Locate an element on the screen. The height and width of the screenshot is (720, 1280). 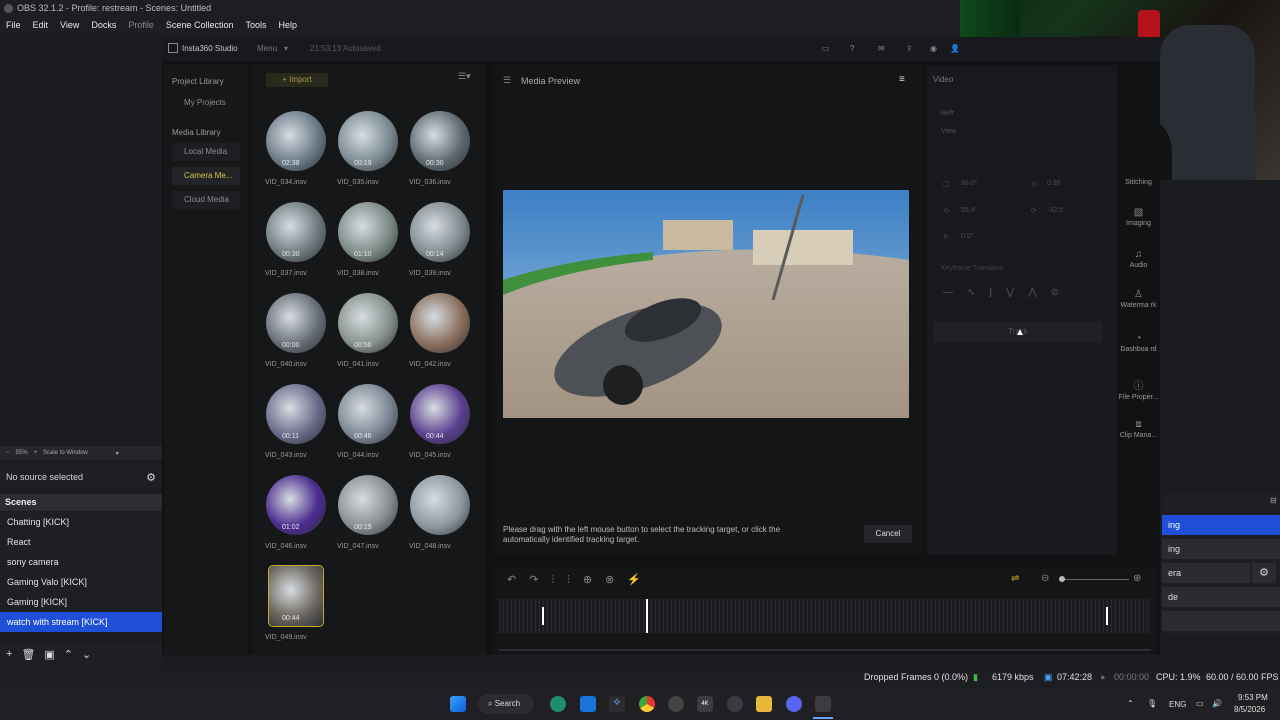
menu-scene-collection: Scene Collection is located at coordinates (200, 25).